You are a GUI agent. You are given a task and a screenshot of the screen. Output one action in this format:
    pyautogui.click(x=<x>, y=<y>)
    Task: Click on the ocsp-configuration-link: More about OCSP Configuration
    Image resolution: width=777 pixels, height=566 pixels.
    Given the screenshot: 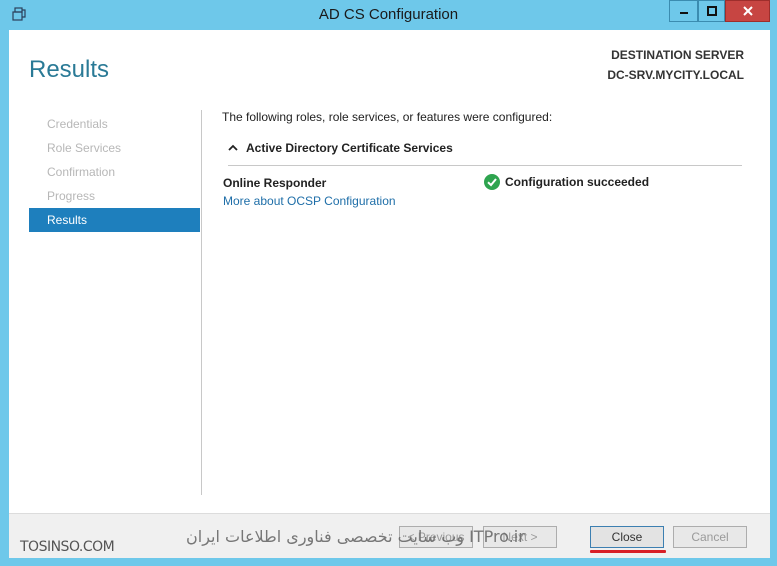 What is the action you would take?
    pyautogui.click(x=309, y=201)
    